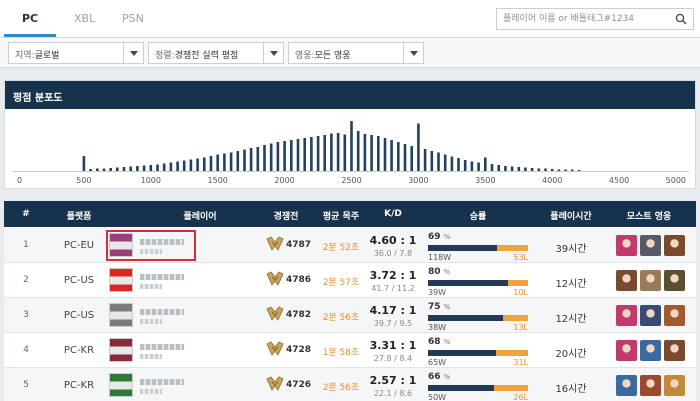 The width and height of the screenshot is (700, 401). I want to click on col-winrate: 승률, so click(478, 217).